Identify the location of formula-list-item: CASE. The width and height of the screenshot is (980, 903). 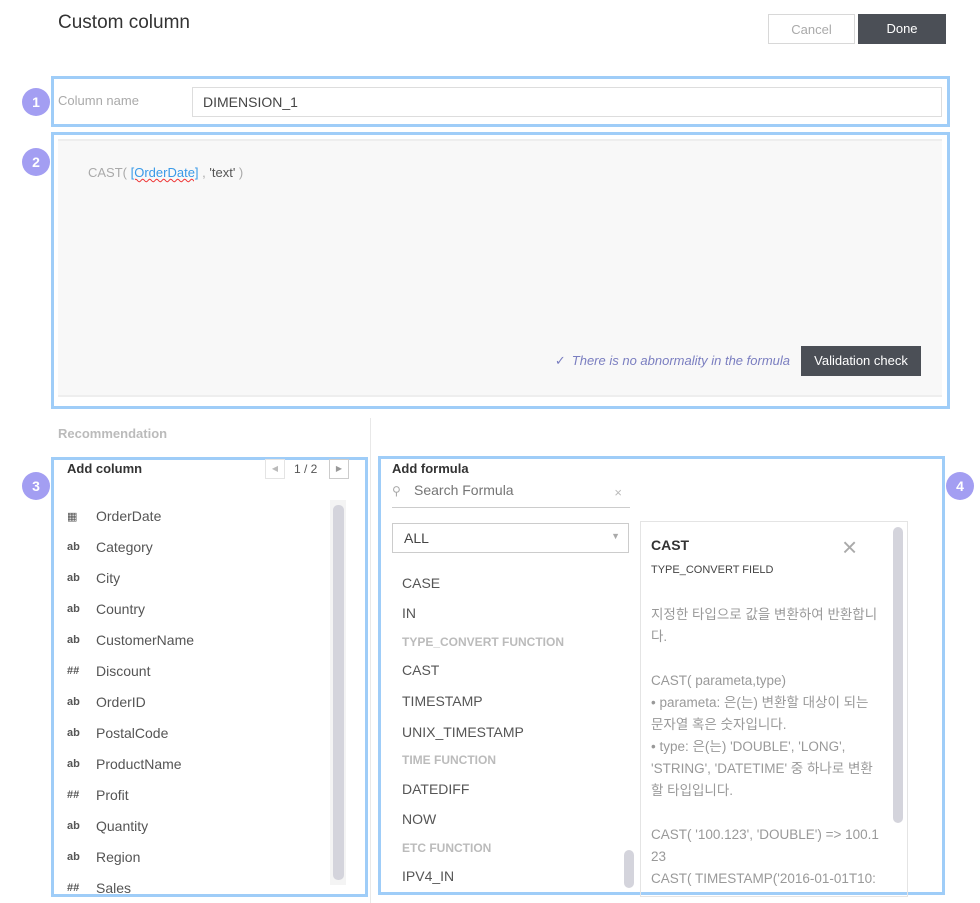
(421, 583).